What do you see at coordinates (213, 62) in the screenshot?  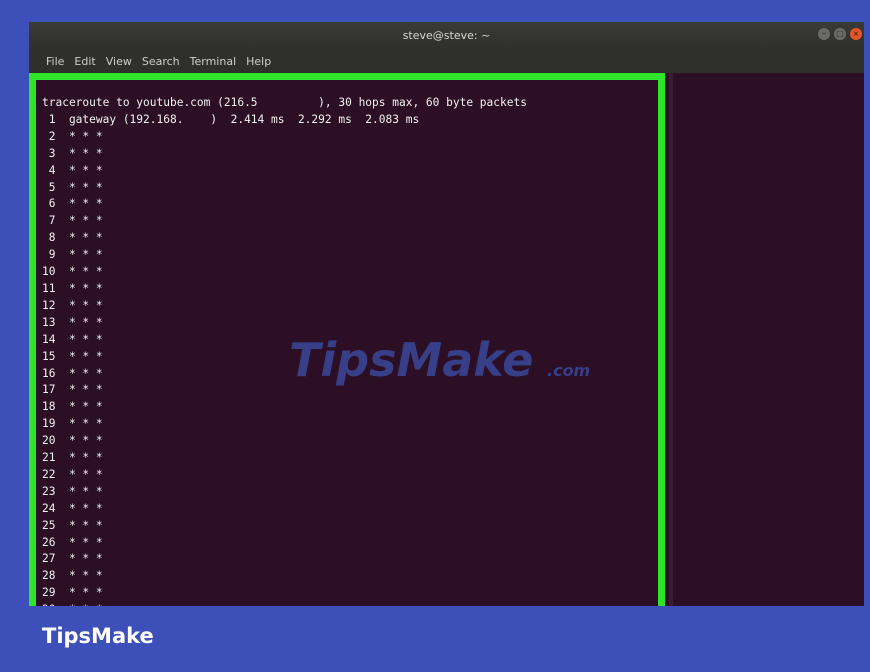 I see `menu-terminal: Terminal` at bounding box center [213, 62].